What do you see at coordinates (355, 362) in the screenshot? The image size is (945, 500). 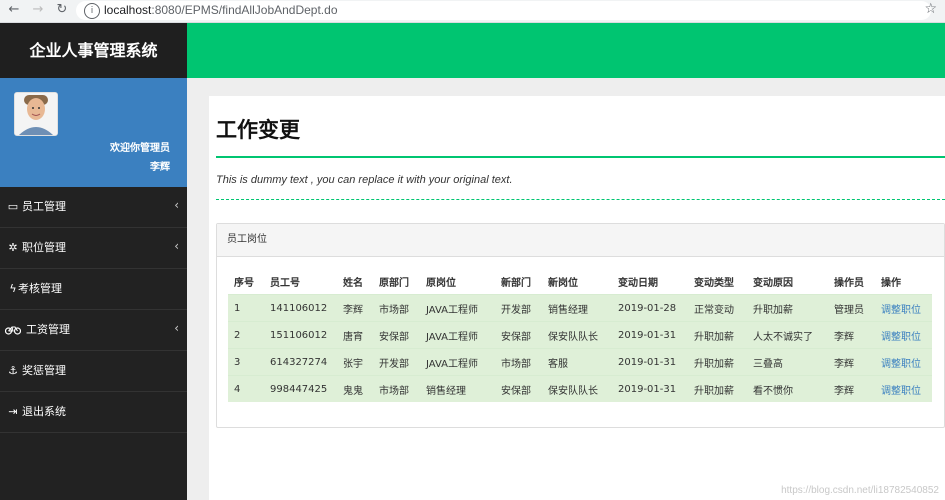 I see `cell-name: 张宇` at bounding box center [355, 362].